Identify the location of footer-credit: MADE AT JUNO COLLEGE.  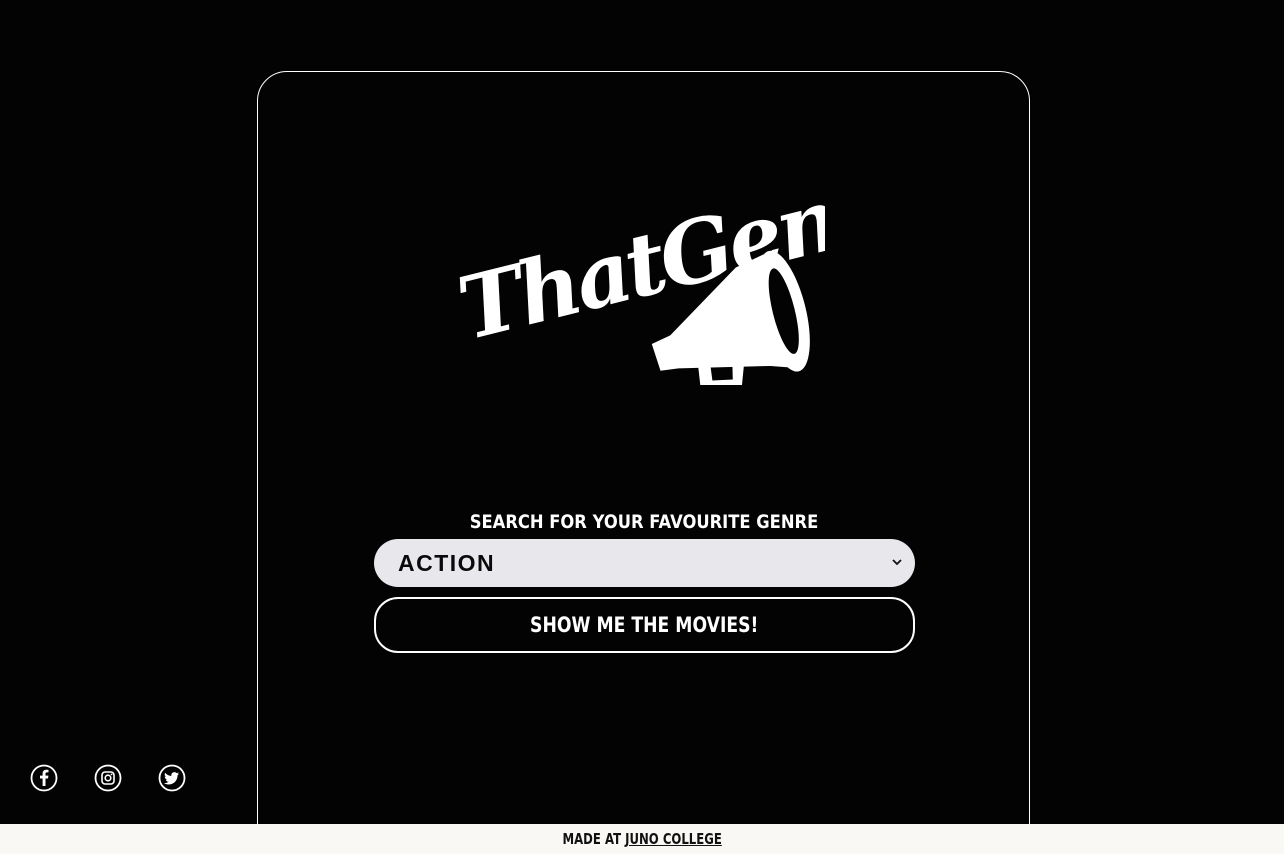
(641, 839).